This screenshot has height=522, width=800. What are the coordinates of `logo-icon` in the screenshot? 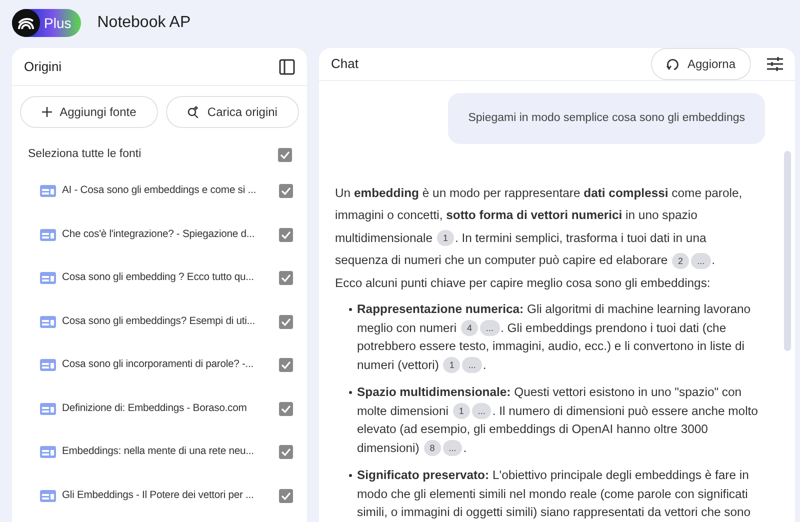 It's located at (26, 23).